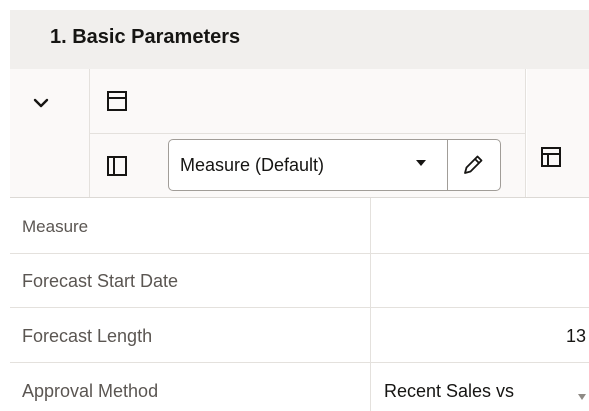 This screenshot has height=411, width=589. Describe the element at coordinates (576, 336) in the screenshot. I see `row-value-forecast-length: 13` at that location.